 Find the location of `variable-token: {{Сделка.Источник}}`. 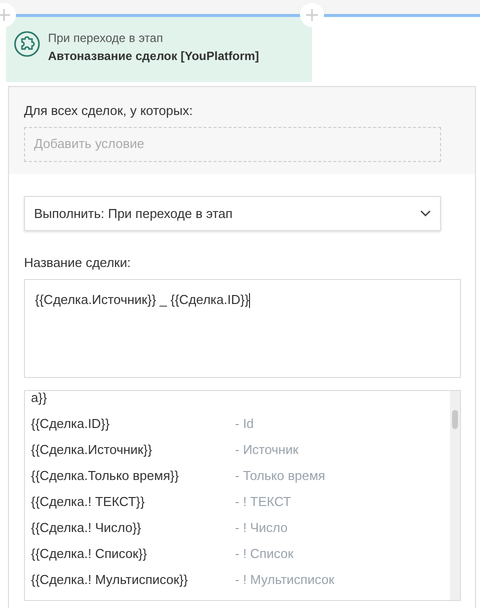

variable-token: {{Сделка.Источник}} is located at coordinates (133, 450).